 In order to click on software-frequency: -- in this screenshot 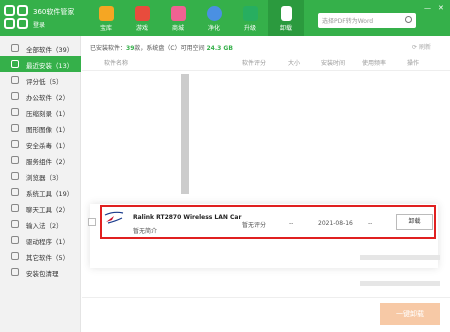, I will do `click(370, 223)`.